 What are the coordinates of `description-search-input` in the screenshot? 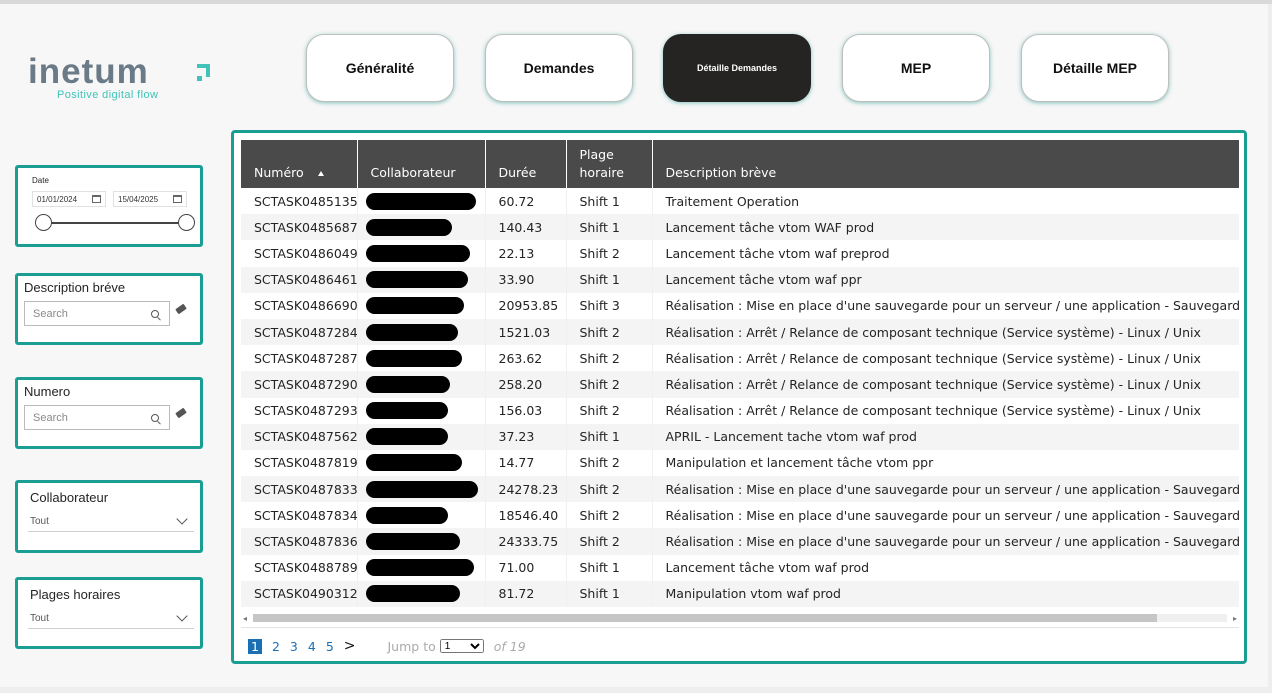 It's located at (88, 314).